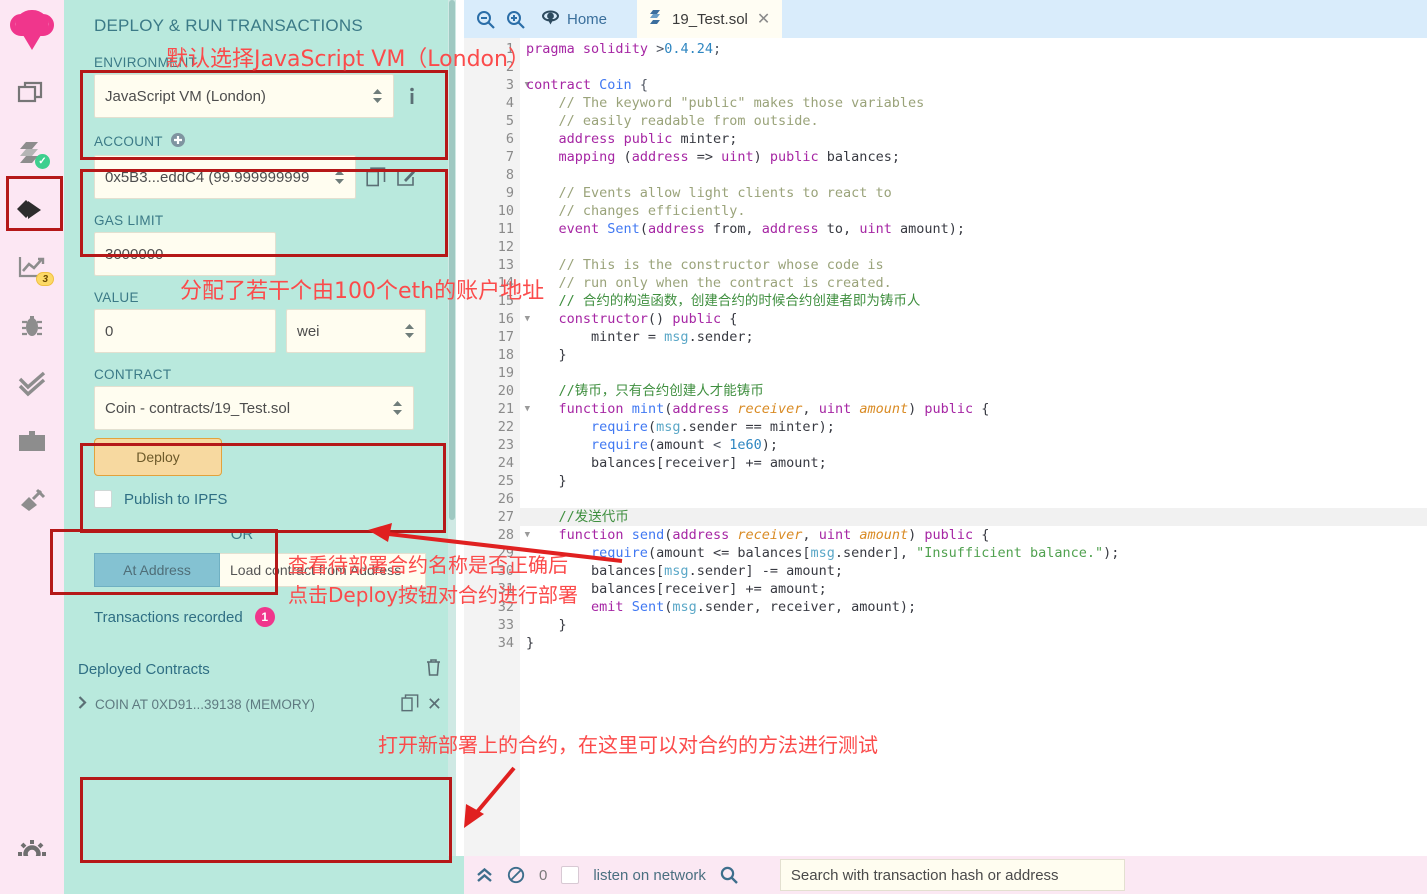  Describe the element at coordinates (134, 254) in the screenshot. I see `gas-limit-value: 3000000` at that location.